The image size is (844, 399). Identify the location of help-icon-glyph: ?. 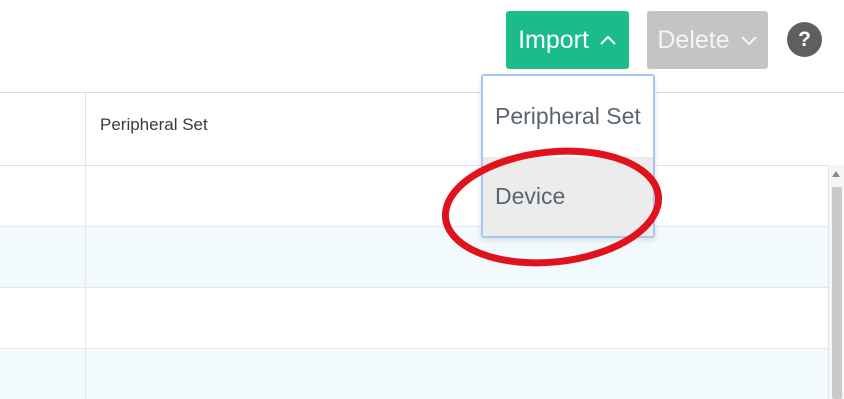
(804, 39).